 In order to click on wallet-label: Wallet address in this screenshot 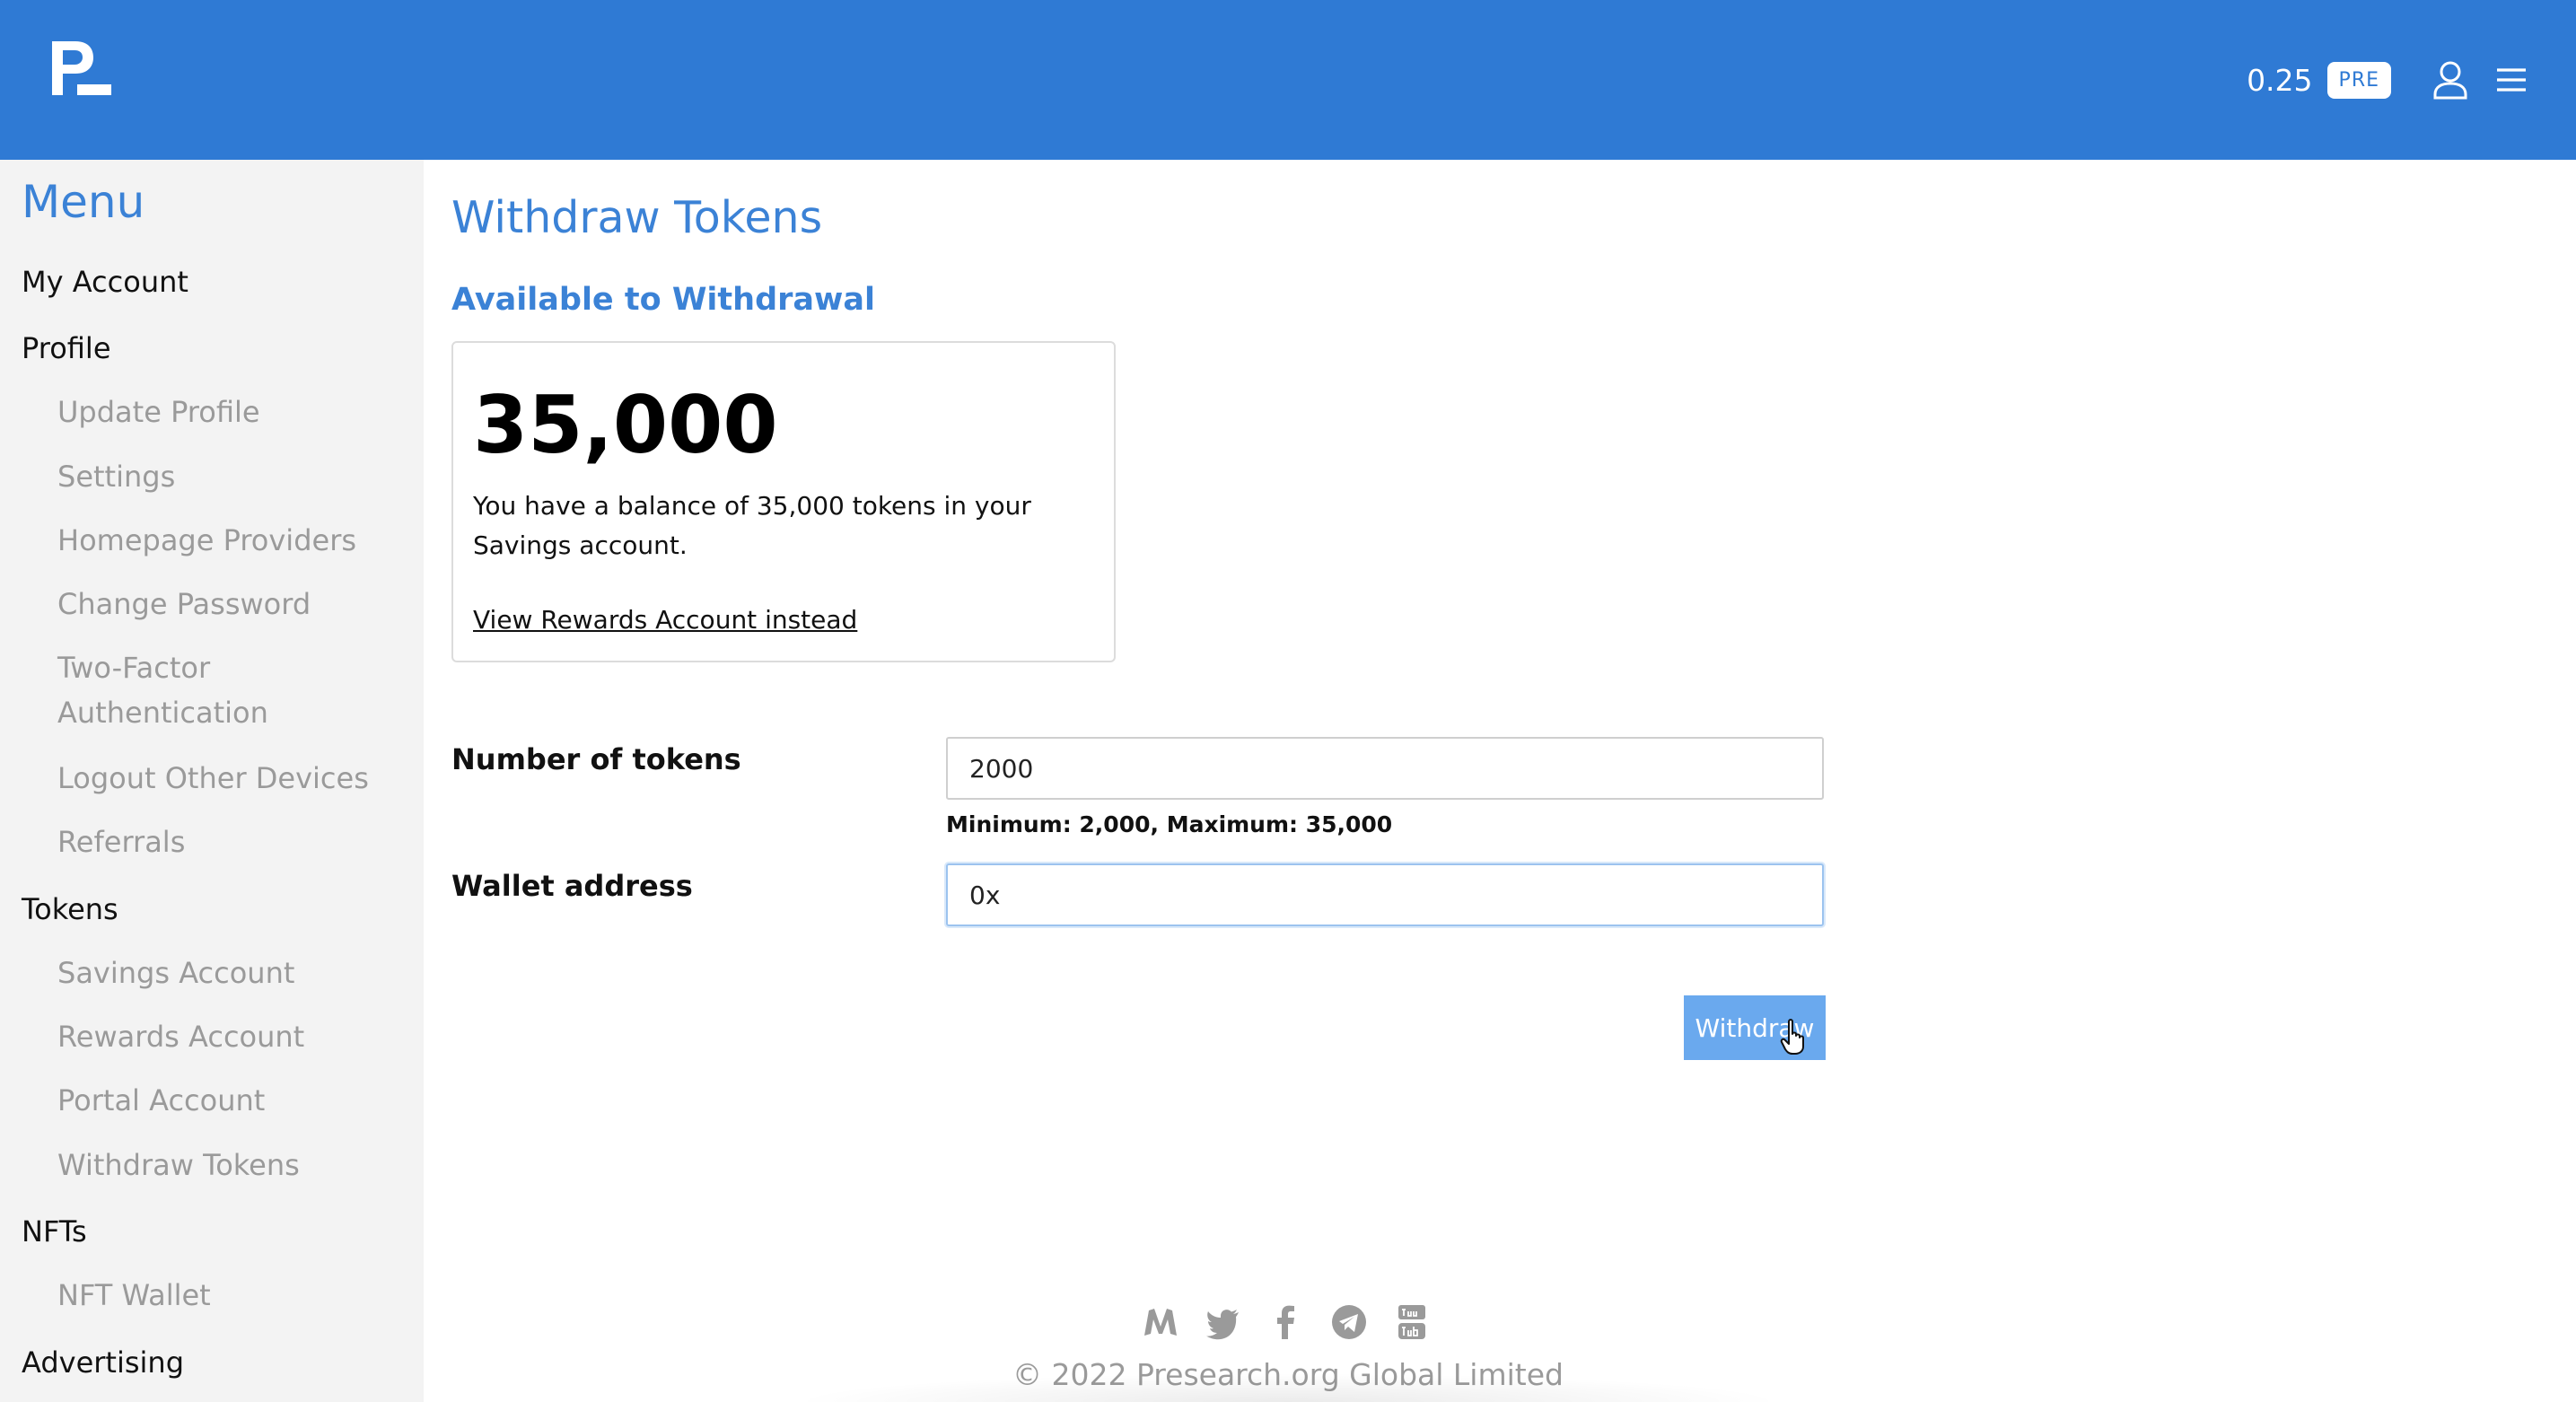, I will do `click(572, 886)`.